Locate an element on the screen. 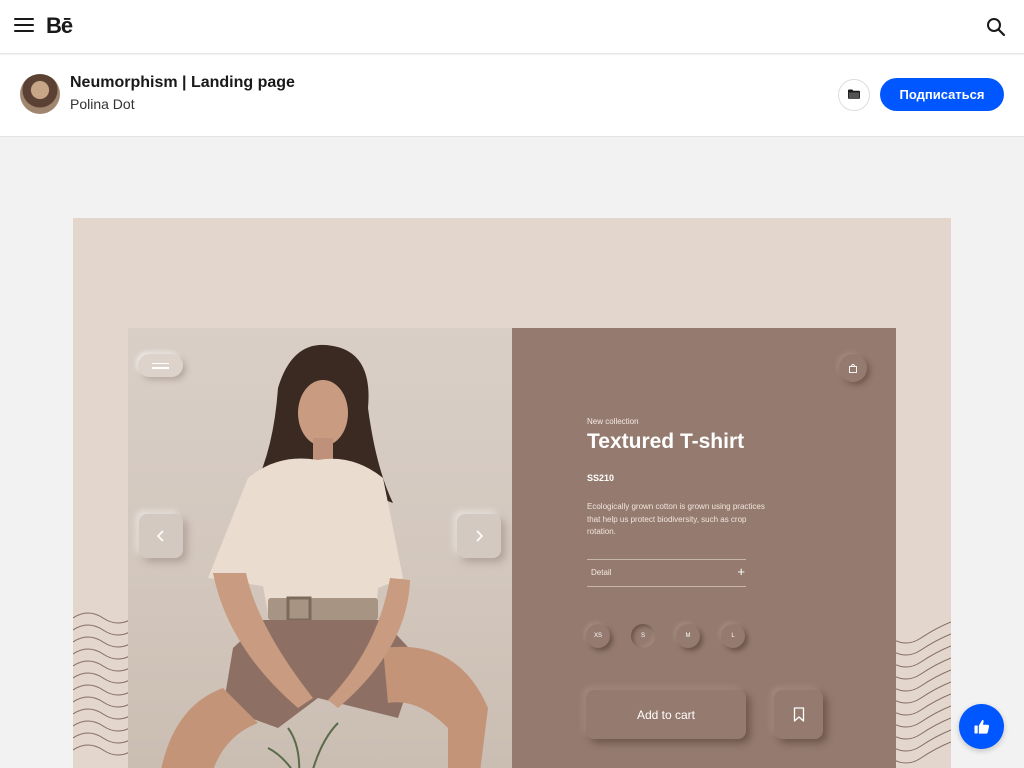  size-option-s: S is located at coordinates (643, 636).